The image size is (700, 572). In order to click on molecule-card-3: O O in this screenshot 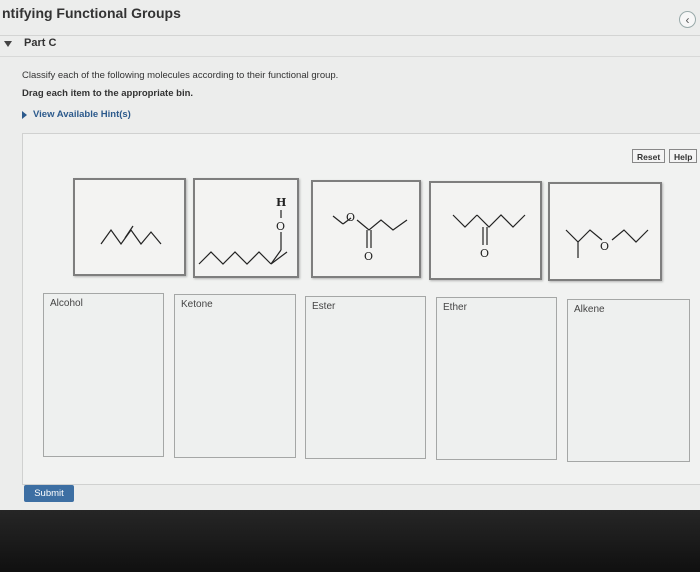, I will do `click(366, 229)`.